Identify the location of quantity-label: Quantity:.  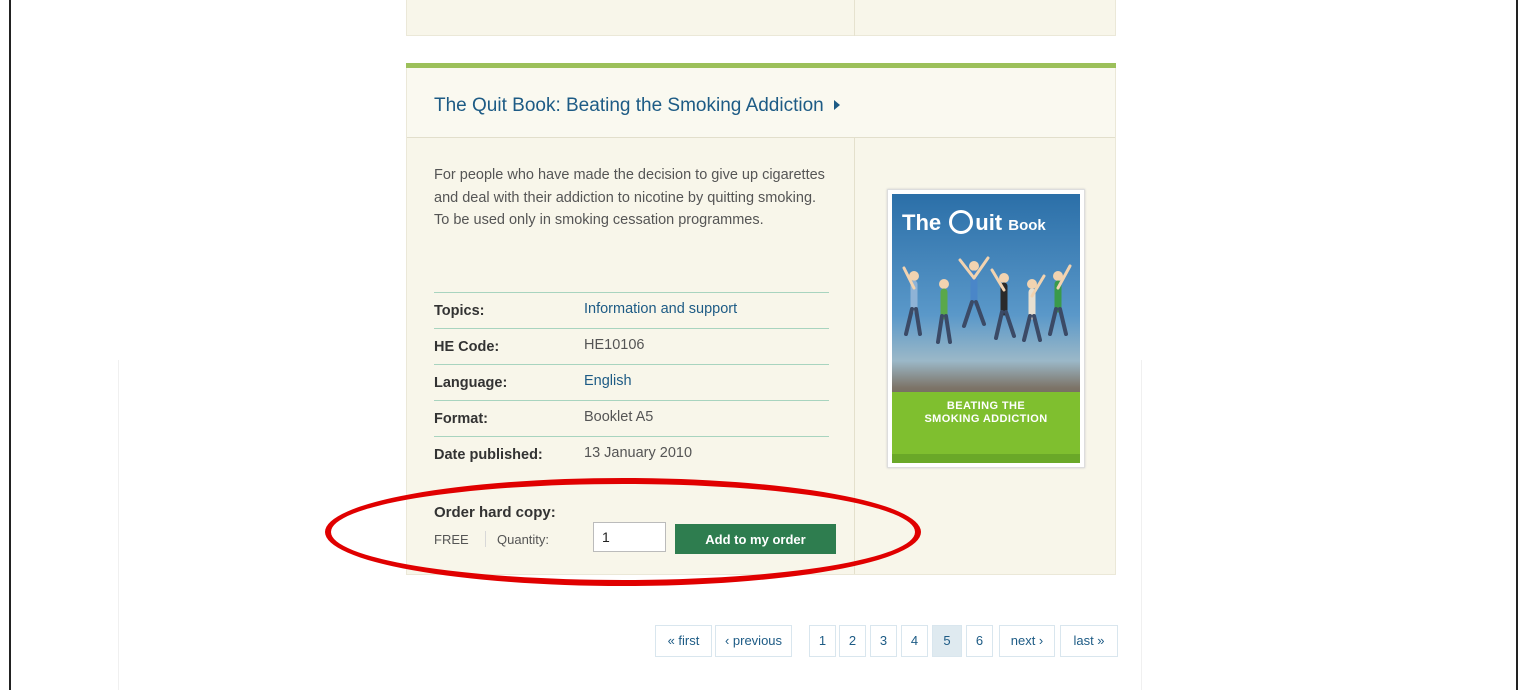
(523, 539).